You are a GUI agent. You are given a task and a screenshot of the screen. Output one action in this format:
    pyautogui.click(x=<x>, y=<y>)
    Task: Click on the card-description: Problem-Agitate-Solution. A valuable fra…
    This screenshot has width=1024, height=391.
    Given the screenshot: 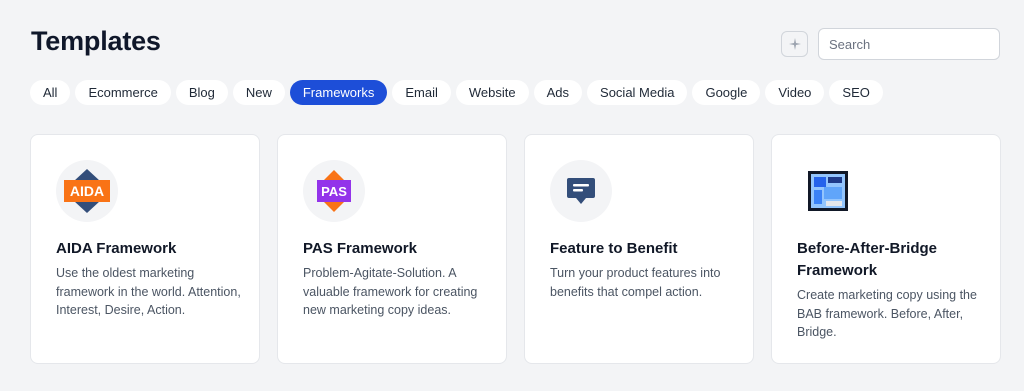 What is the action you would take?
    pyautogui.click(x=390, y=291)
    